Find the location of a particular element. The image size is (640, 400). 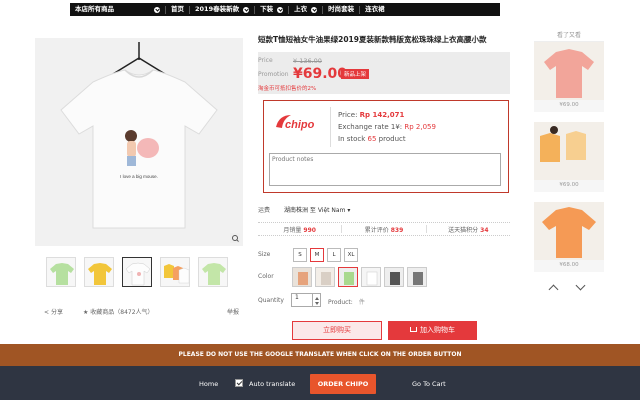

product-unit-label: Product: is located at coordinates (340, 302).